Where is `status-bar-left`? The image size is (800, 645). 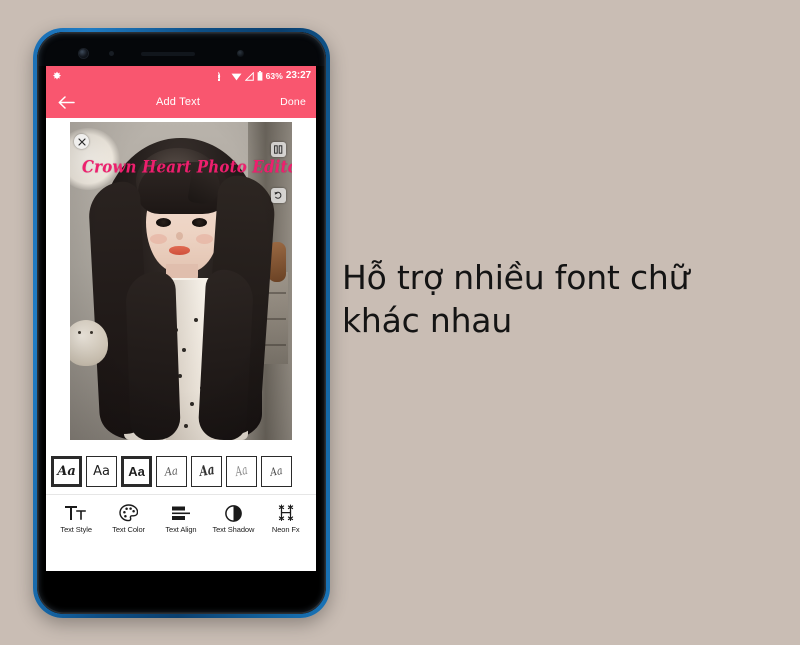 status-bar-left is located at coordinates (135, 76).